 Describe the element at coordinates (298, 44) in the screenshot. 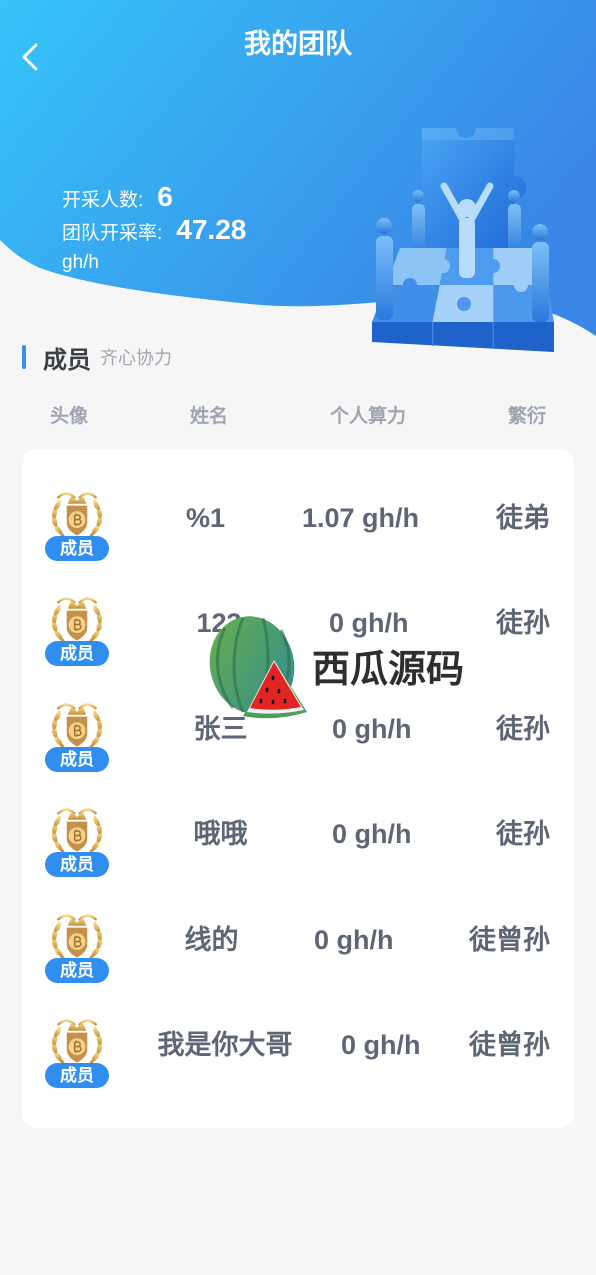

I see `page-title: 我的团队` at that location.